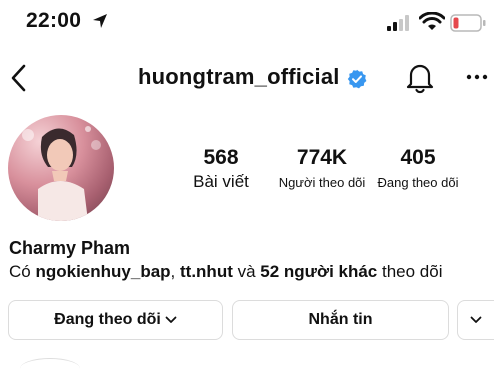 Image resolution: width=494 pixels, height=379 pixels. I want to click on following-button-label: Đang theo dõi, so click(107, 319).